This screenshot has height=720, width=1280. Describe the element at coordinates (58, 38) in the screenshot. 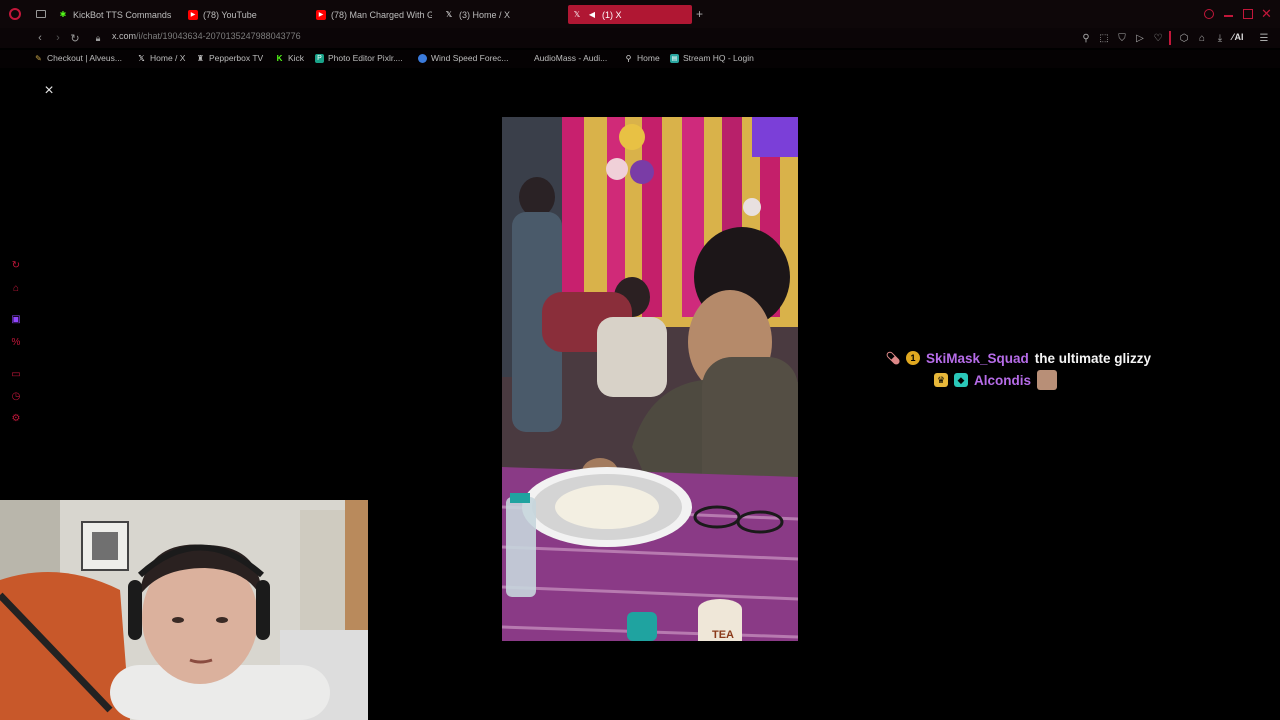

I see `forward-icon: ›` at that location.